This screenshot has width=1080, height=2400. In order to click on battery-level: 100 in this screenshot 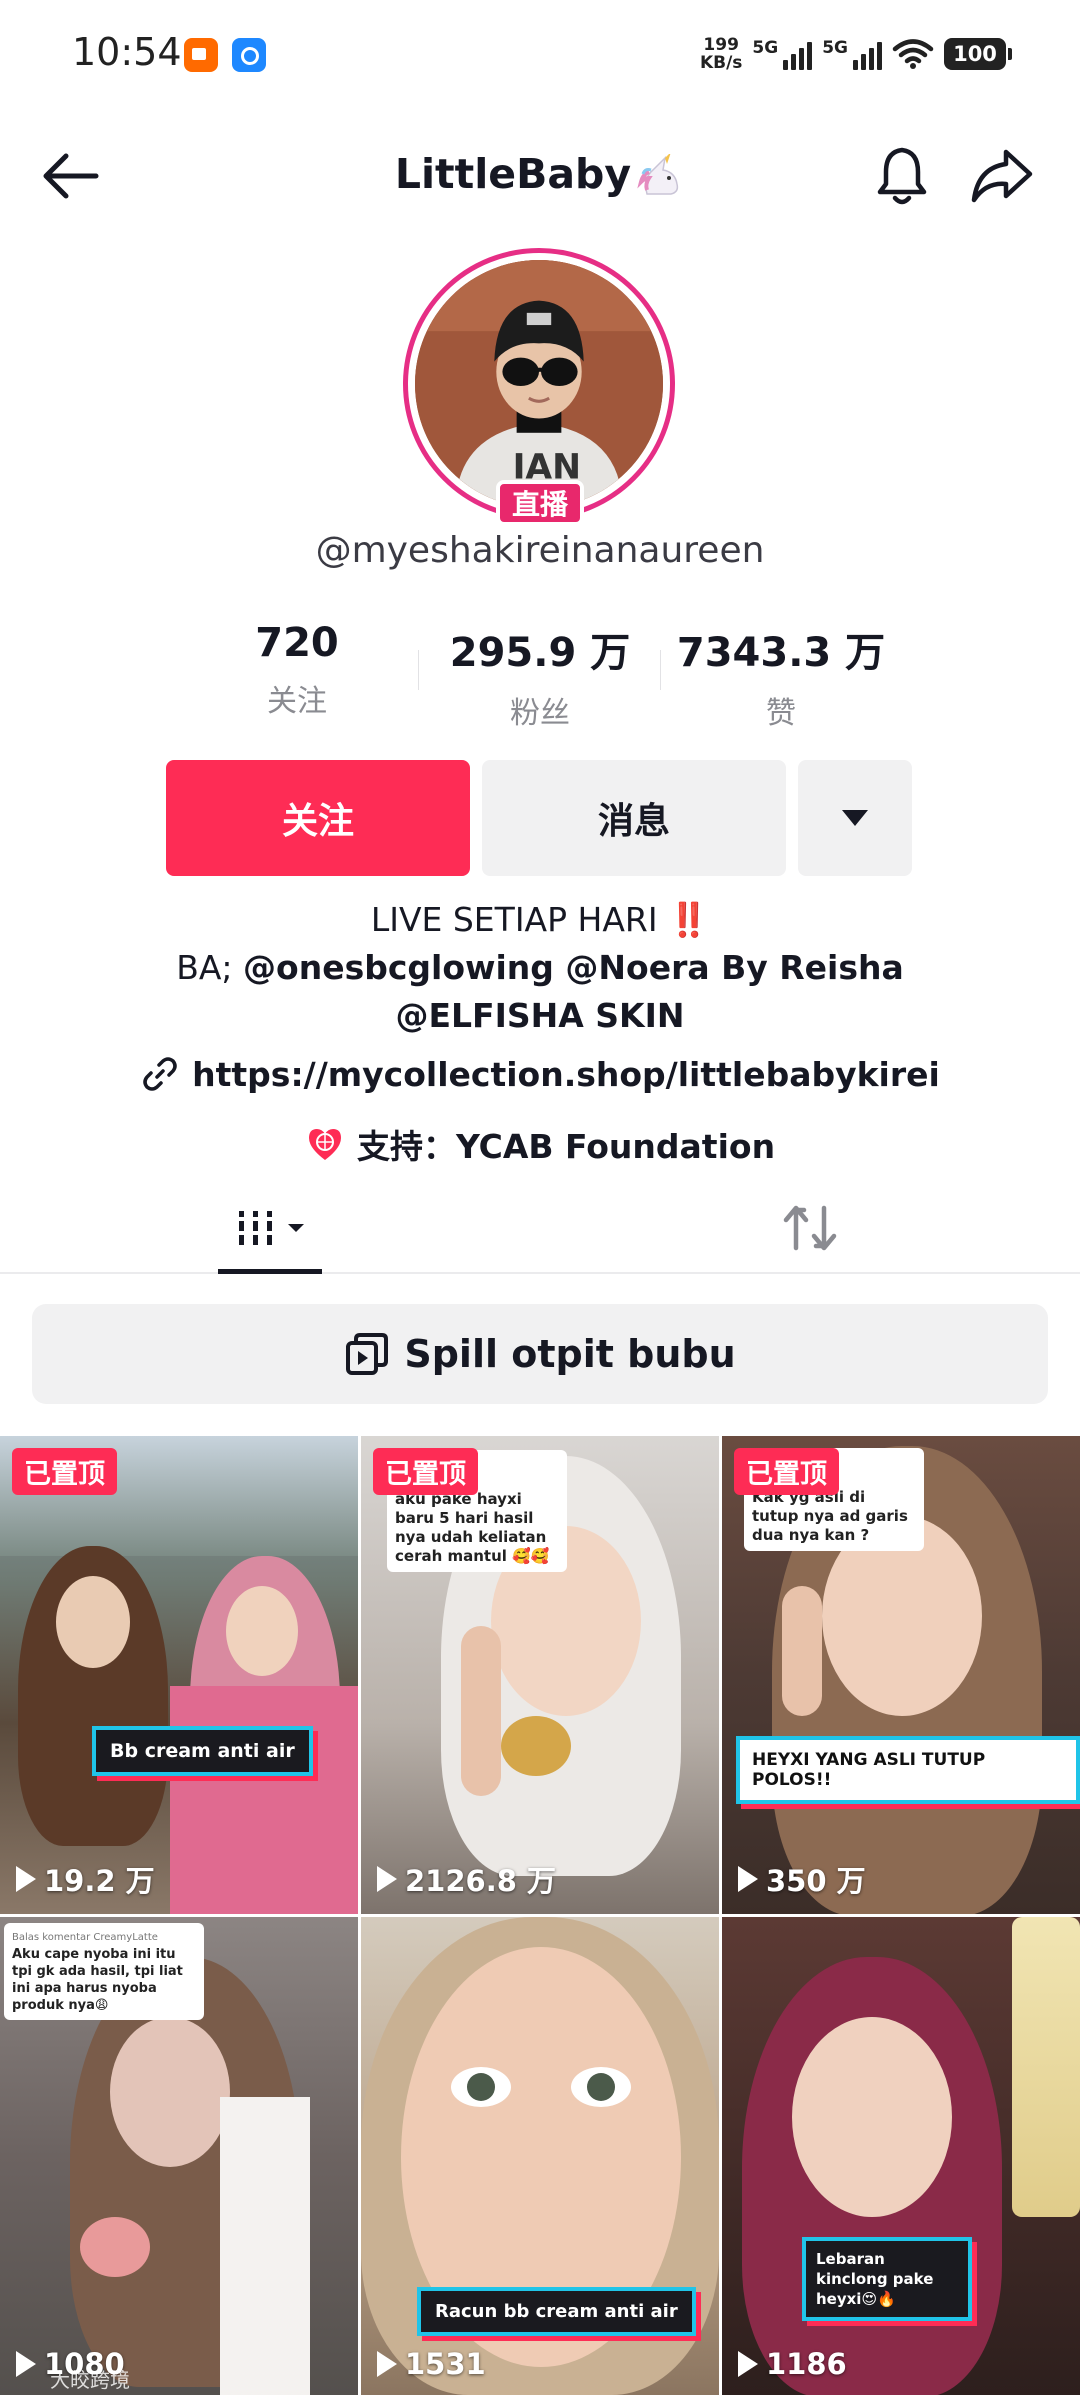, I will do `click(975, 54)`.